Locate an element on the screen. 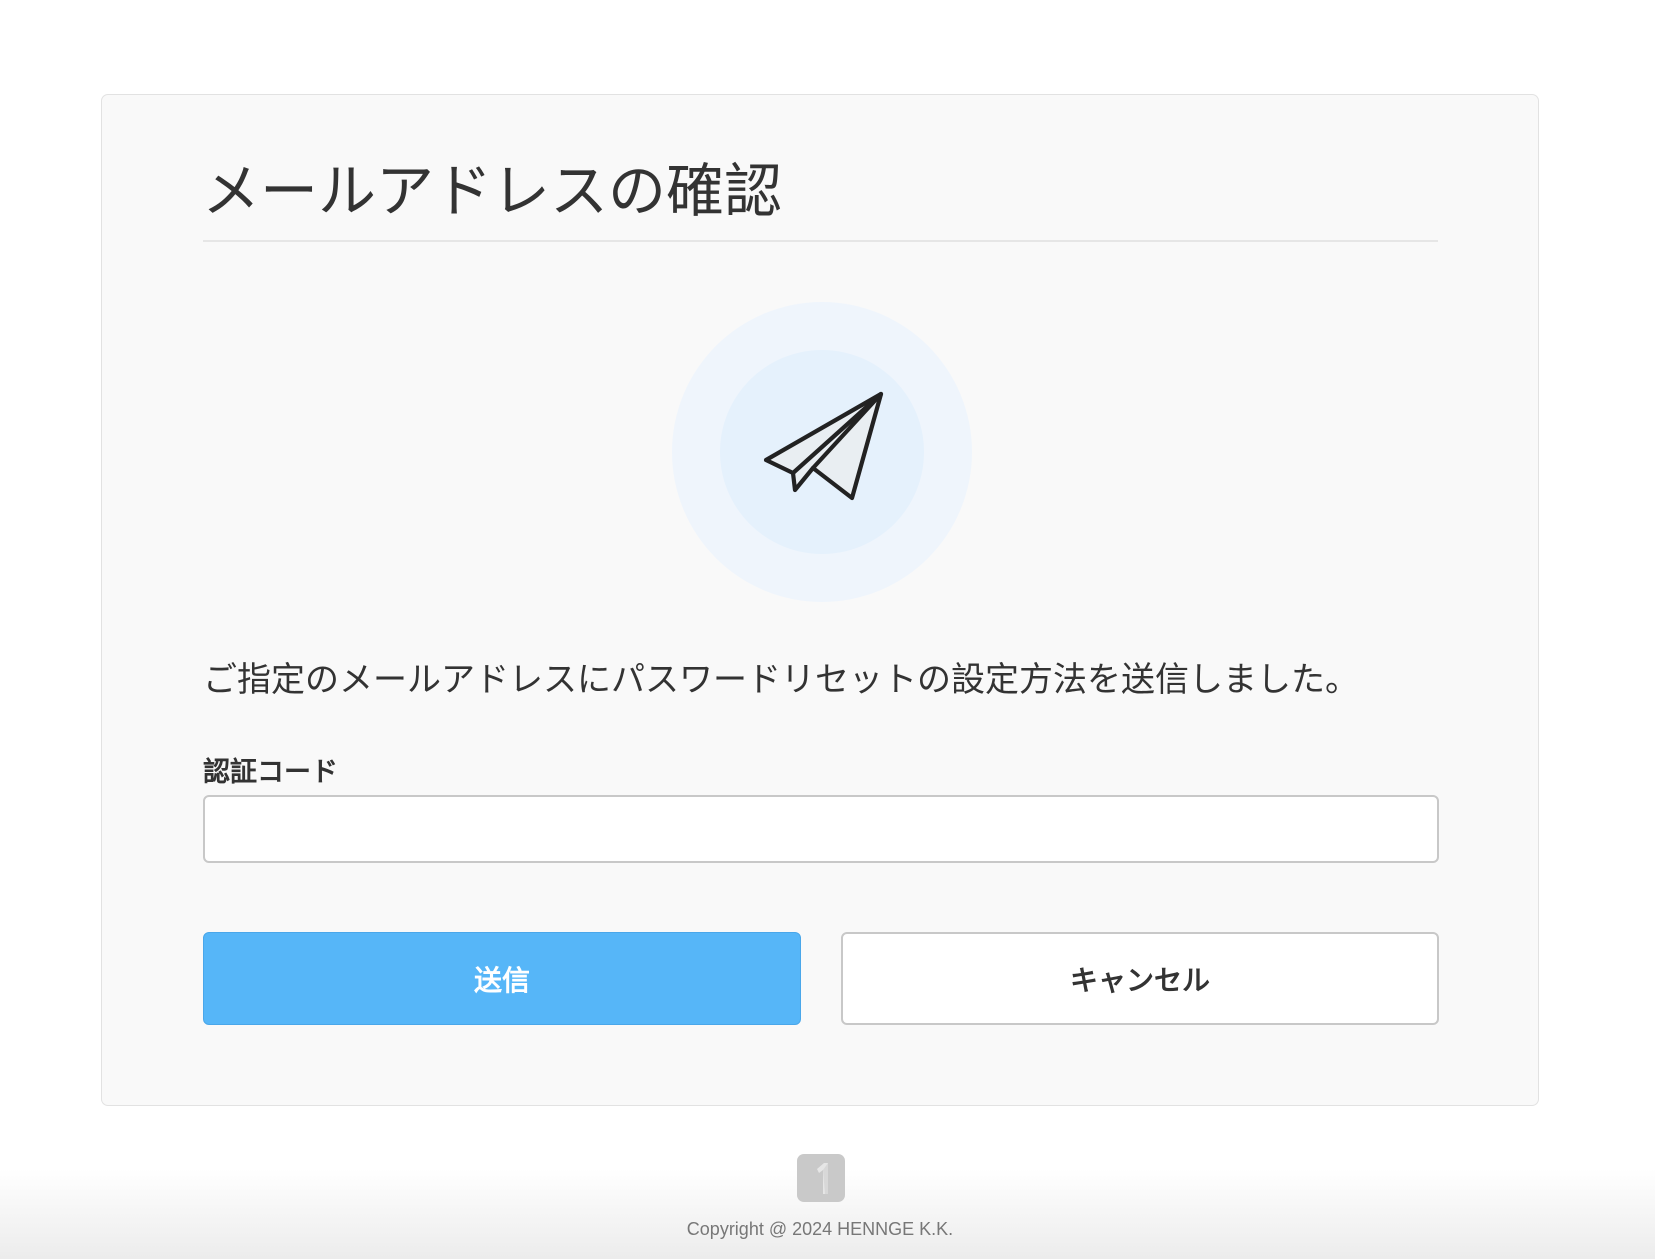 The width and height of the screenshot is (1655, 1259). hero-icon-circle is located at coordinates (822, 452).